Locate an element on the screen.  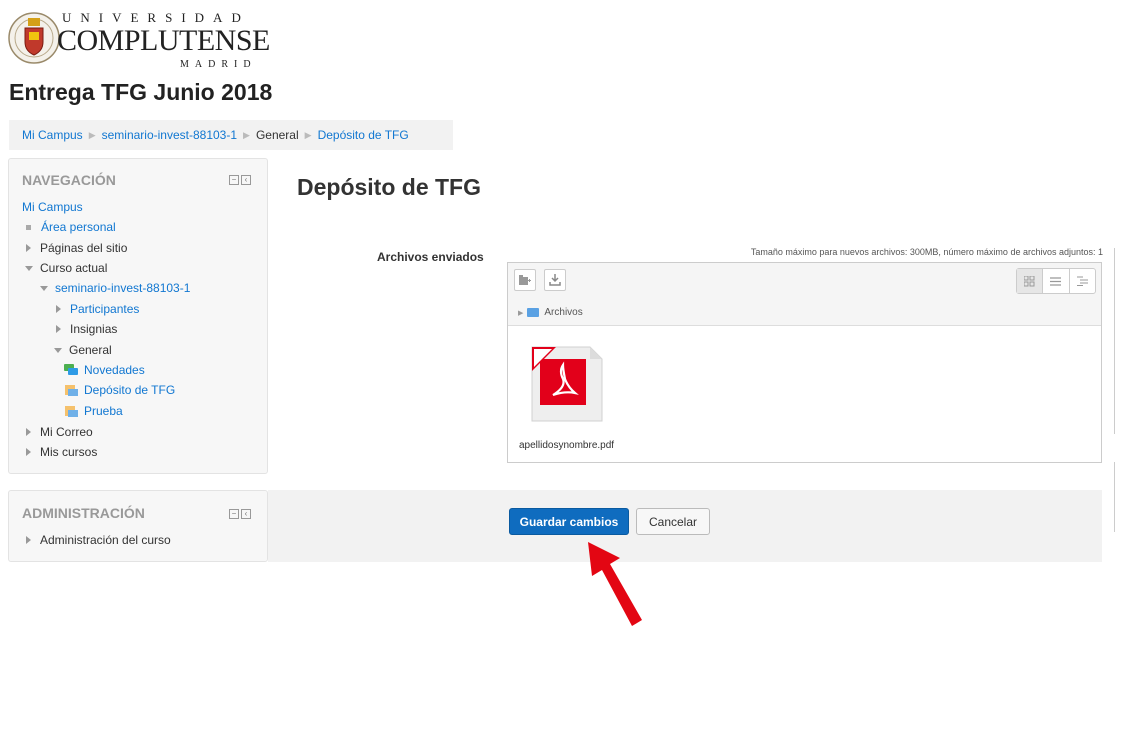
nav-item-mi-correo: Mi Correo is located at coordinates (59, 432).